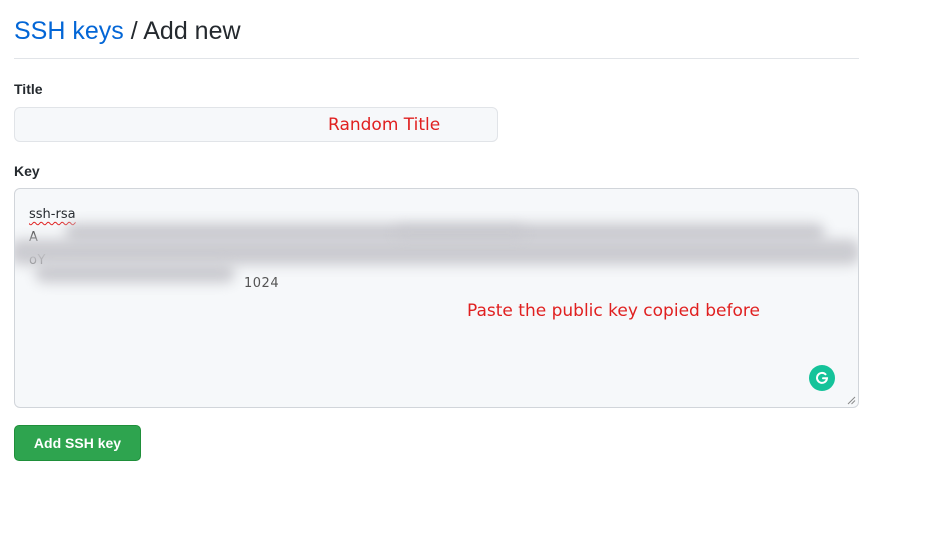 This screenshot has width=930, height=542. Describe the element at coordinates (69, 31) in the screenshot. I see `breadcrumb-ssh-keys-link: SSH keys` at that location.